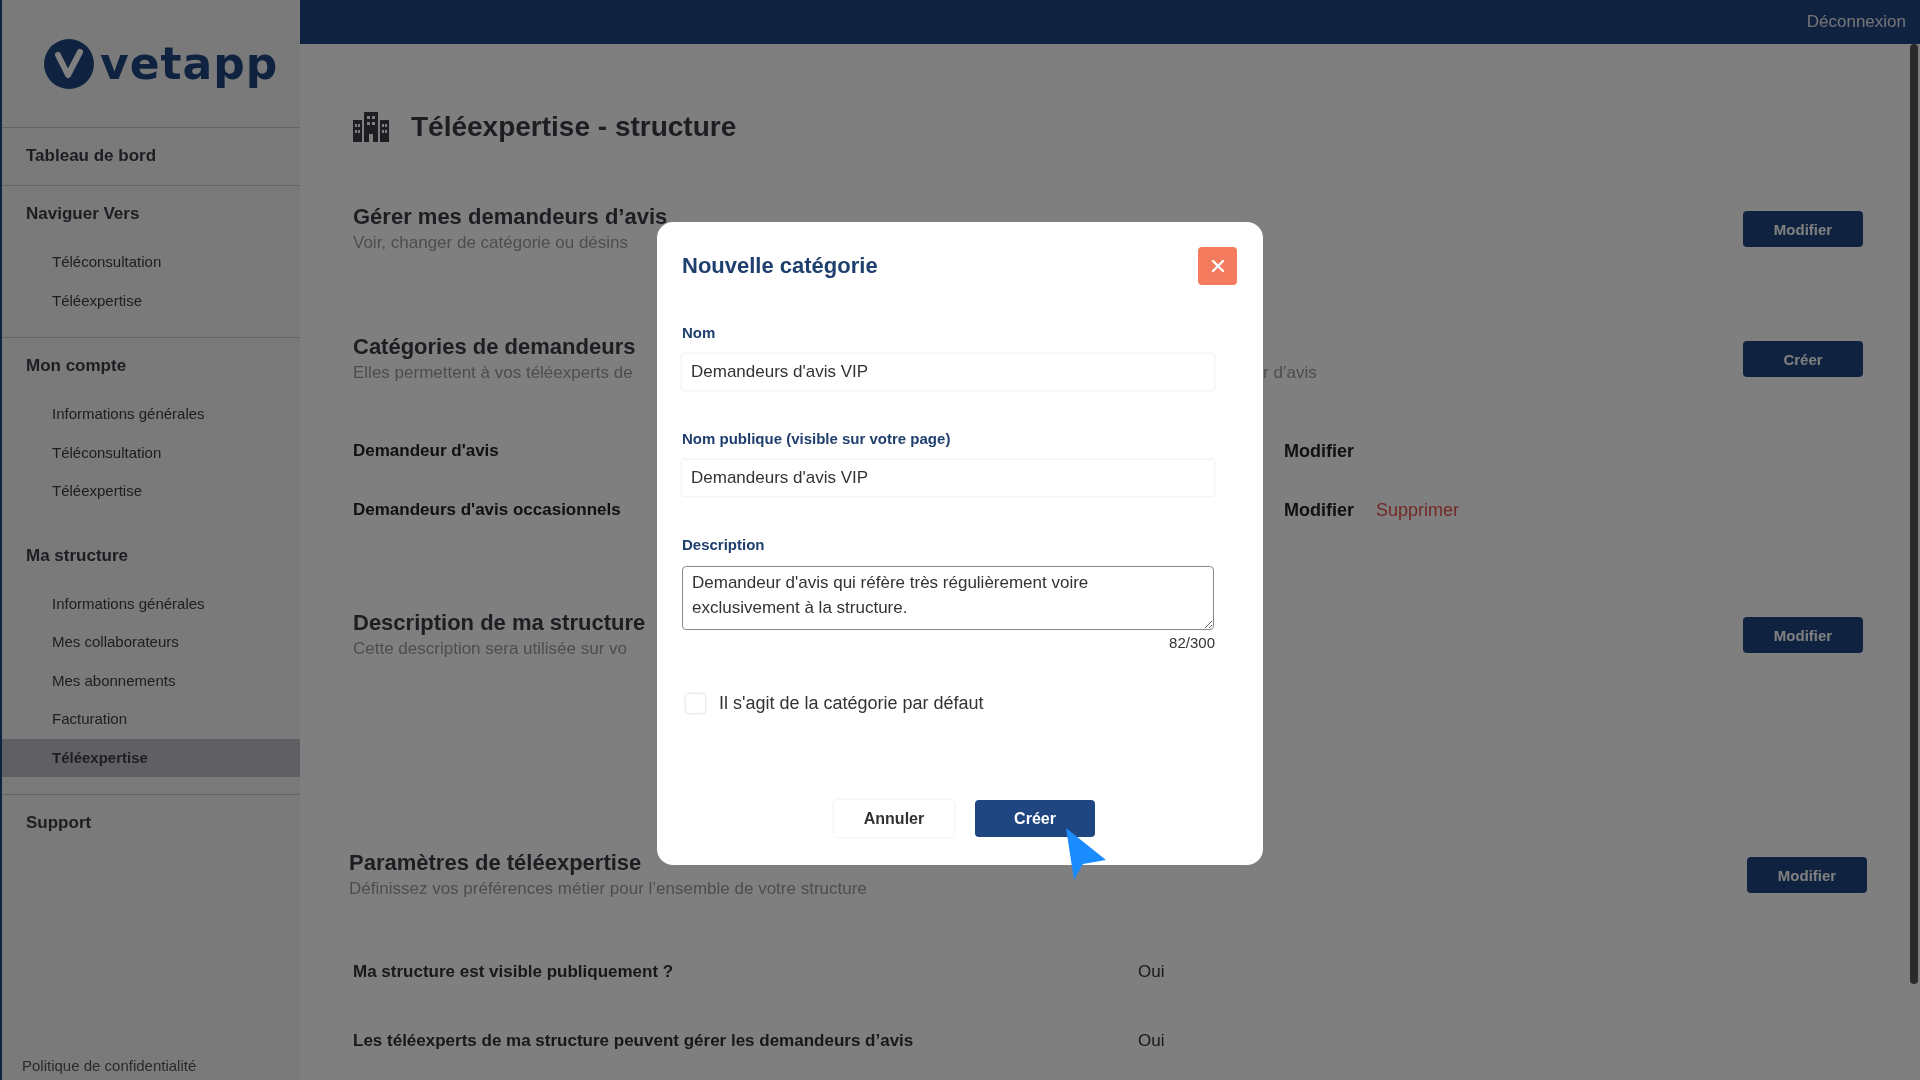 The width and height of the screenshot is (1920, 1080). I want to click on field-label: Nom publique (visible sur votre page), so click(817, 439).